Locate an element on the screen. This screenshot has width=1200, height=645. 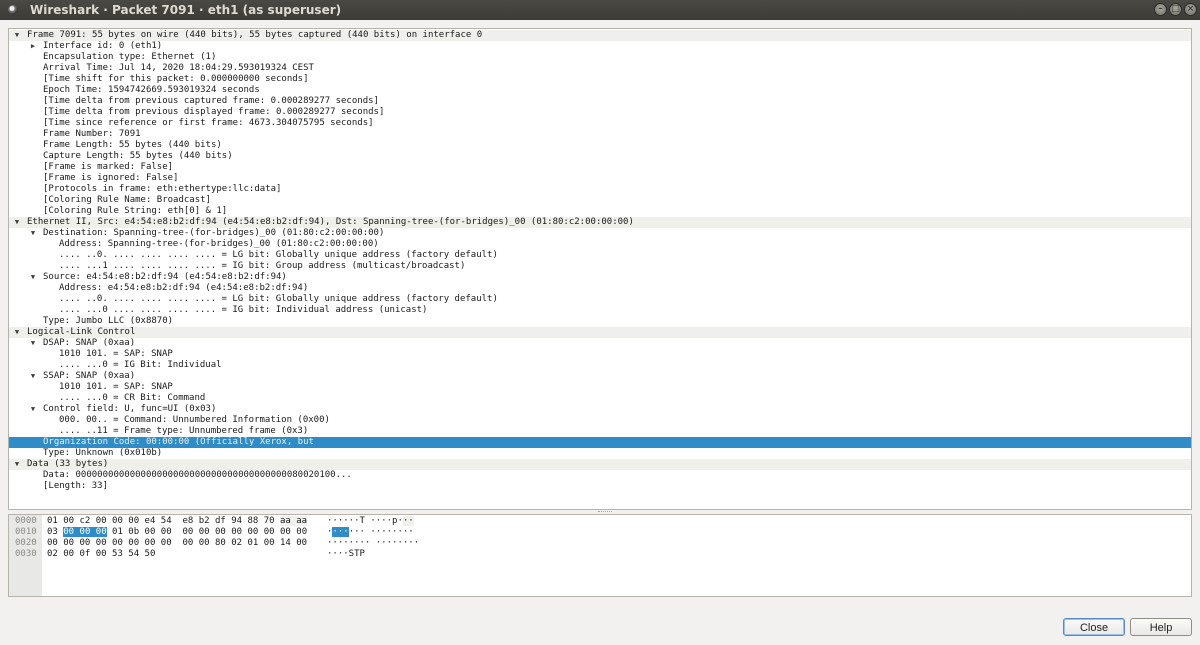
tree-row: Type: Jumbo LLC (0x8870) is located at coordinates (600, 321).